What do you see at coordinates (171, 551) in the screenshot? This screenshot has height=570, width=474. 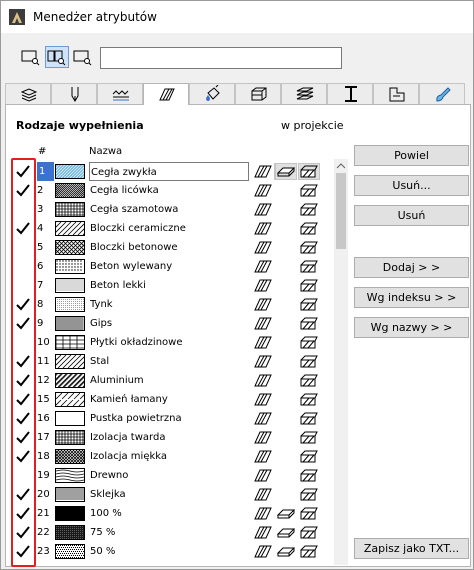 I see `table-row: 23 50 %` at bounding box center [171, 551].